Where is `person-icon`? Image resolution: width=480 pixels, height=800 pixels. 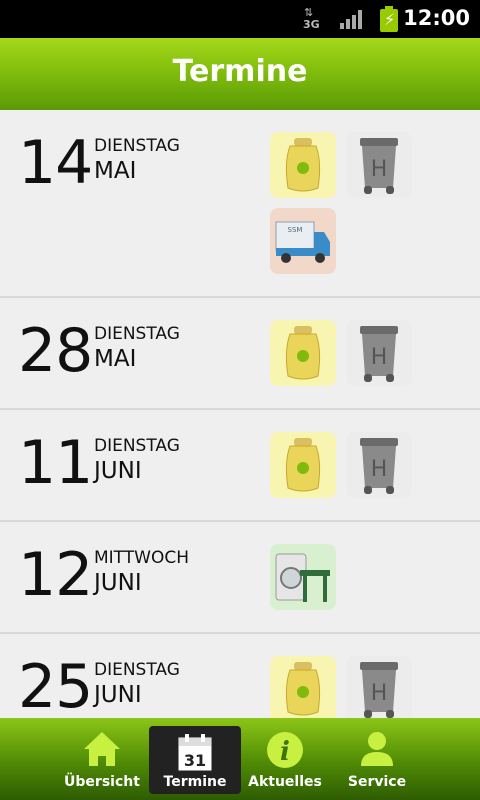
person-icon is located at coordinates (377, 749).